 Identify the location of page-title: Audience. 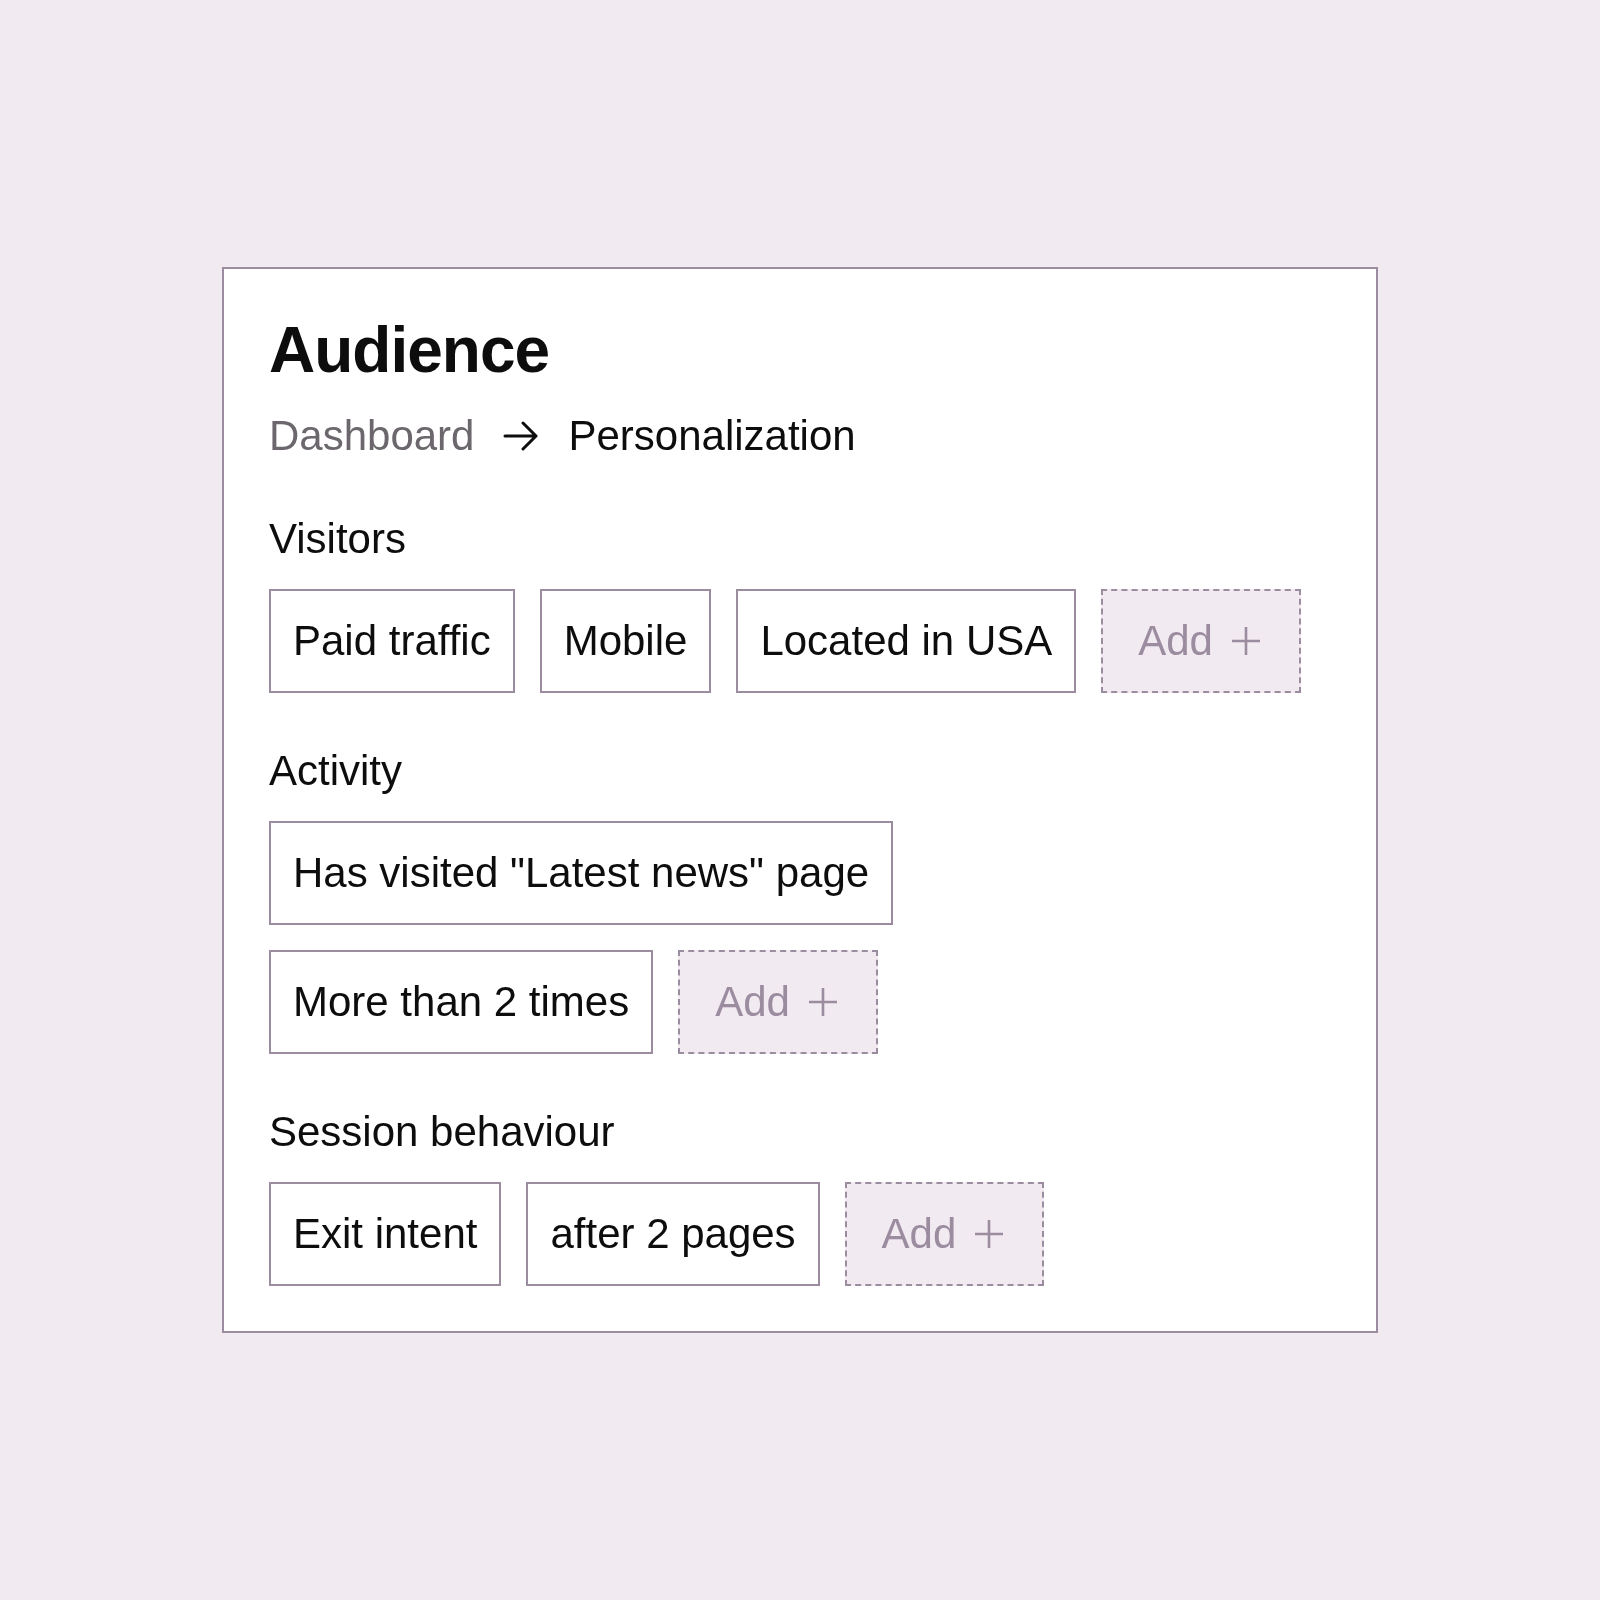
(409, 350).